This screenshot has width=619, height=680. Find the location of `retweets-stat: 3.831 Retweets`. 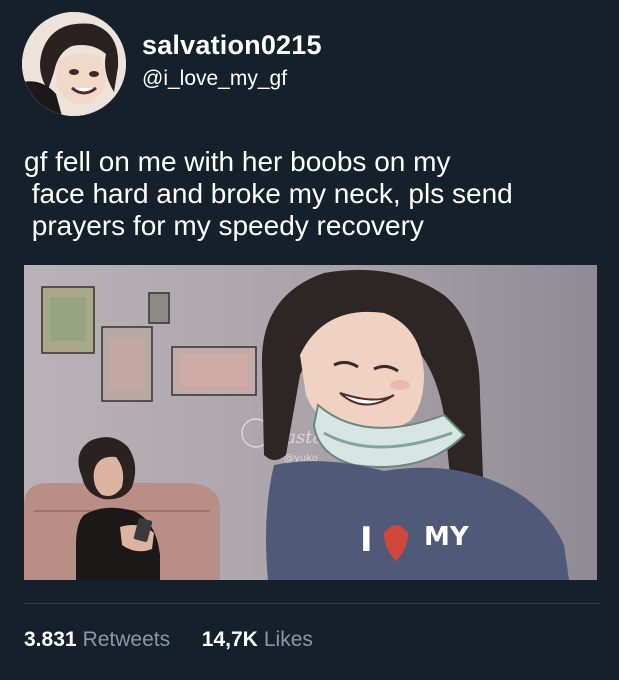

retweets-stat: 3.831 Retweets is located at coordinates (100, 639).